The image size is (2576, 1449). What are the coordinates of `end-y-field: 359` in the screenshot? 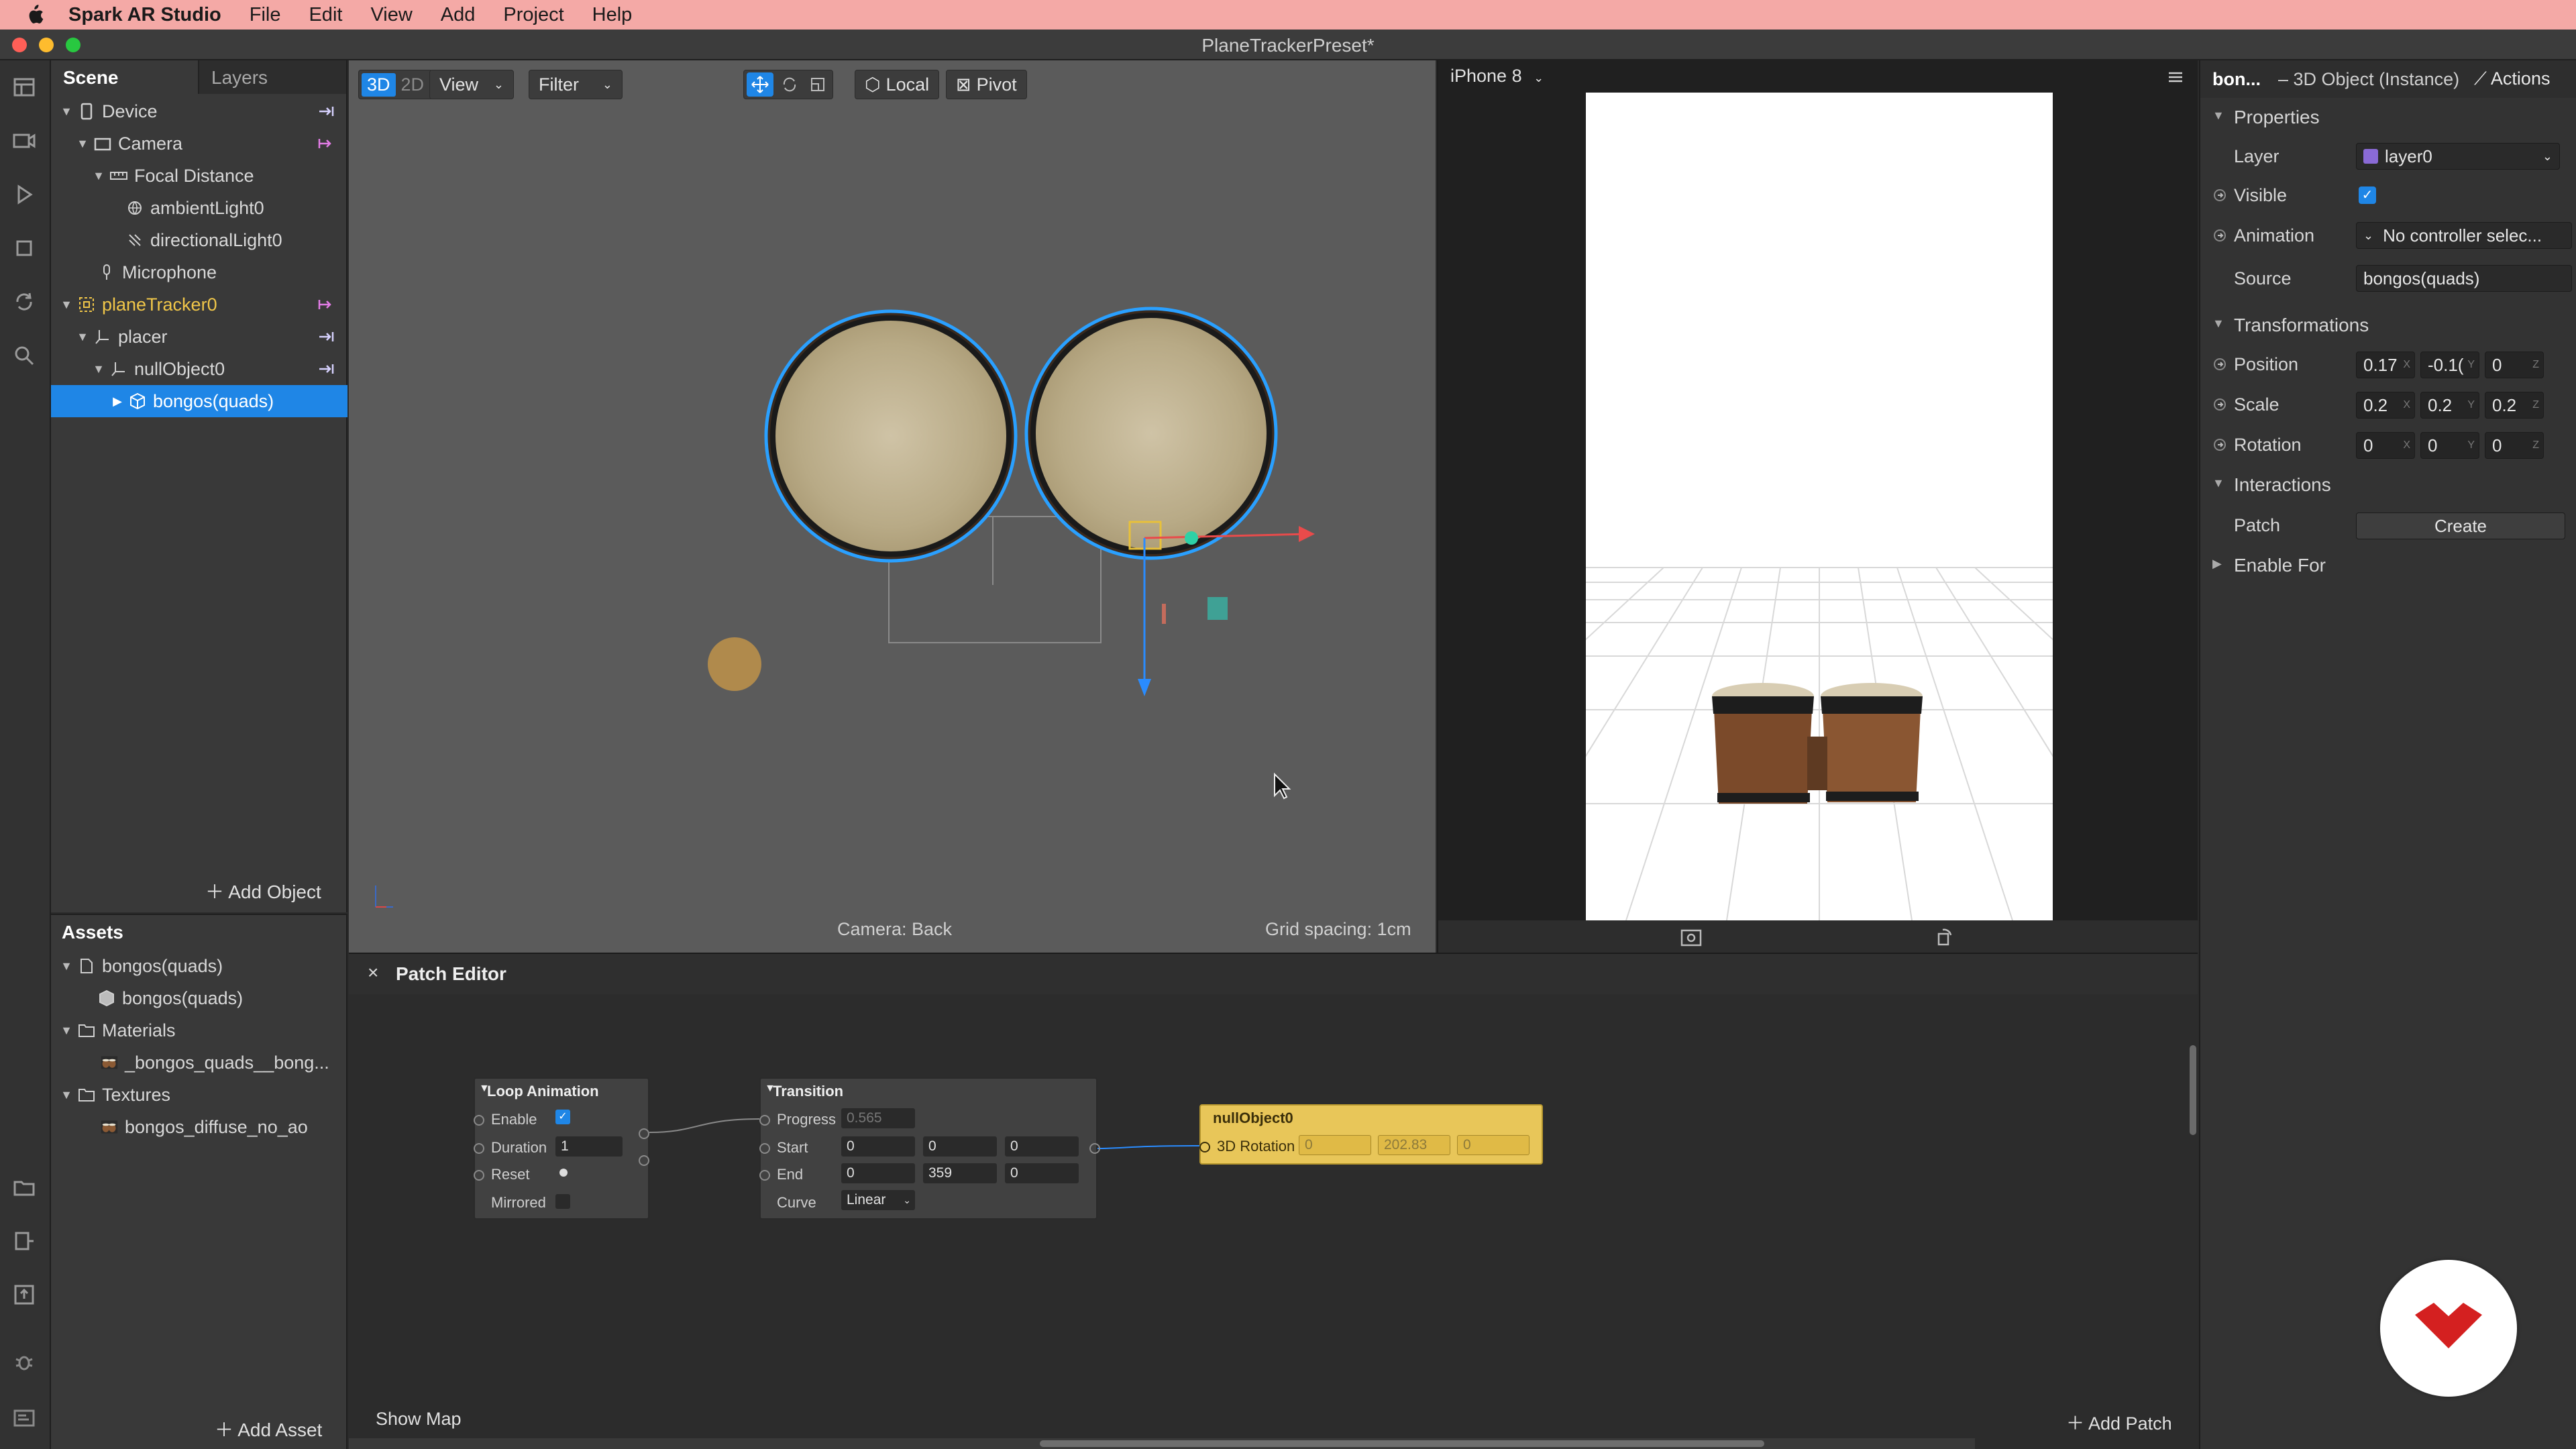 It's located at (960, 1173).